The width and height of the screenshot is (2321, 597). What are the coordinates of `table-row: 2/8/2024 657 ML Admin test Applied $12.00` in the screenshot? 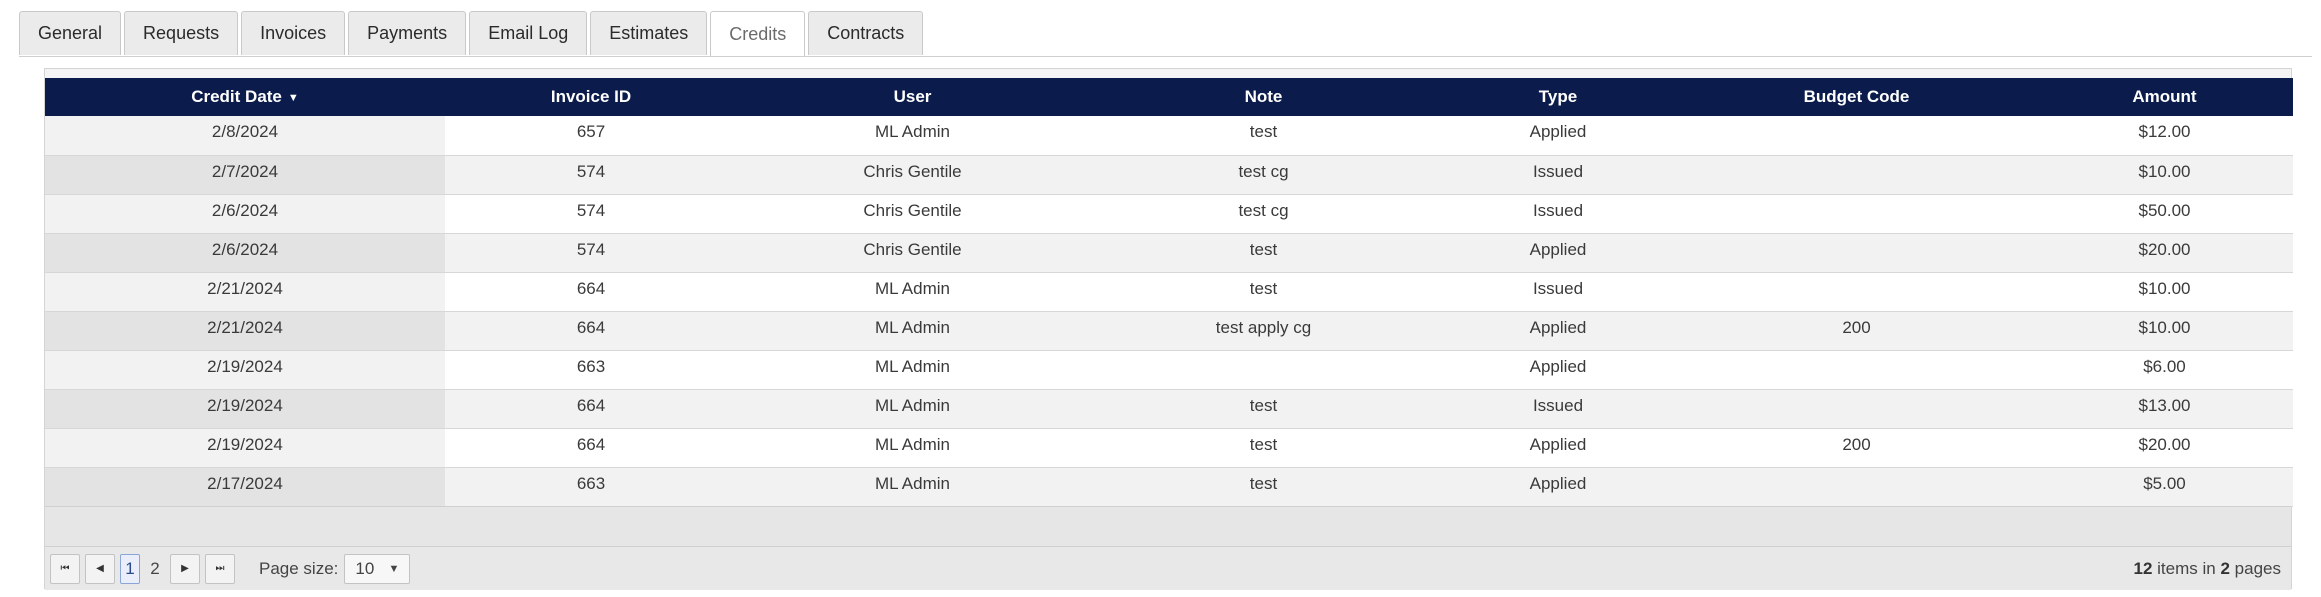 It's located at (1169, 136).